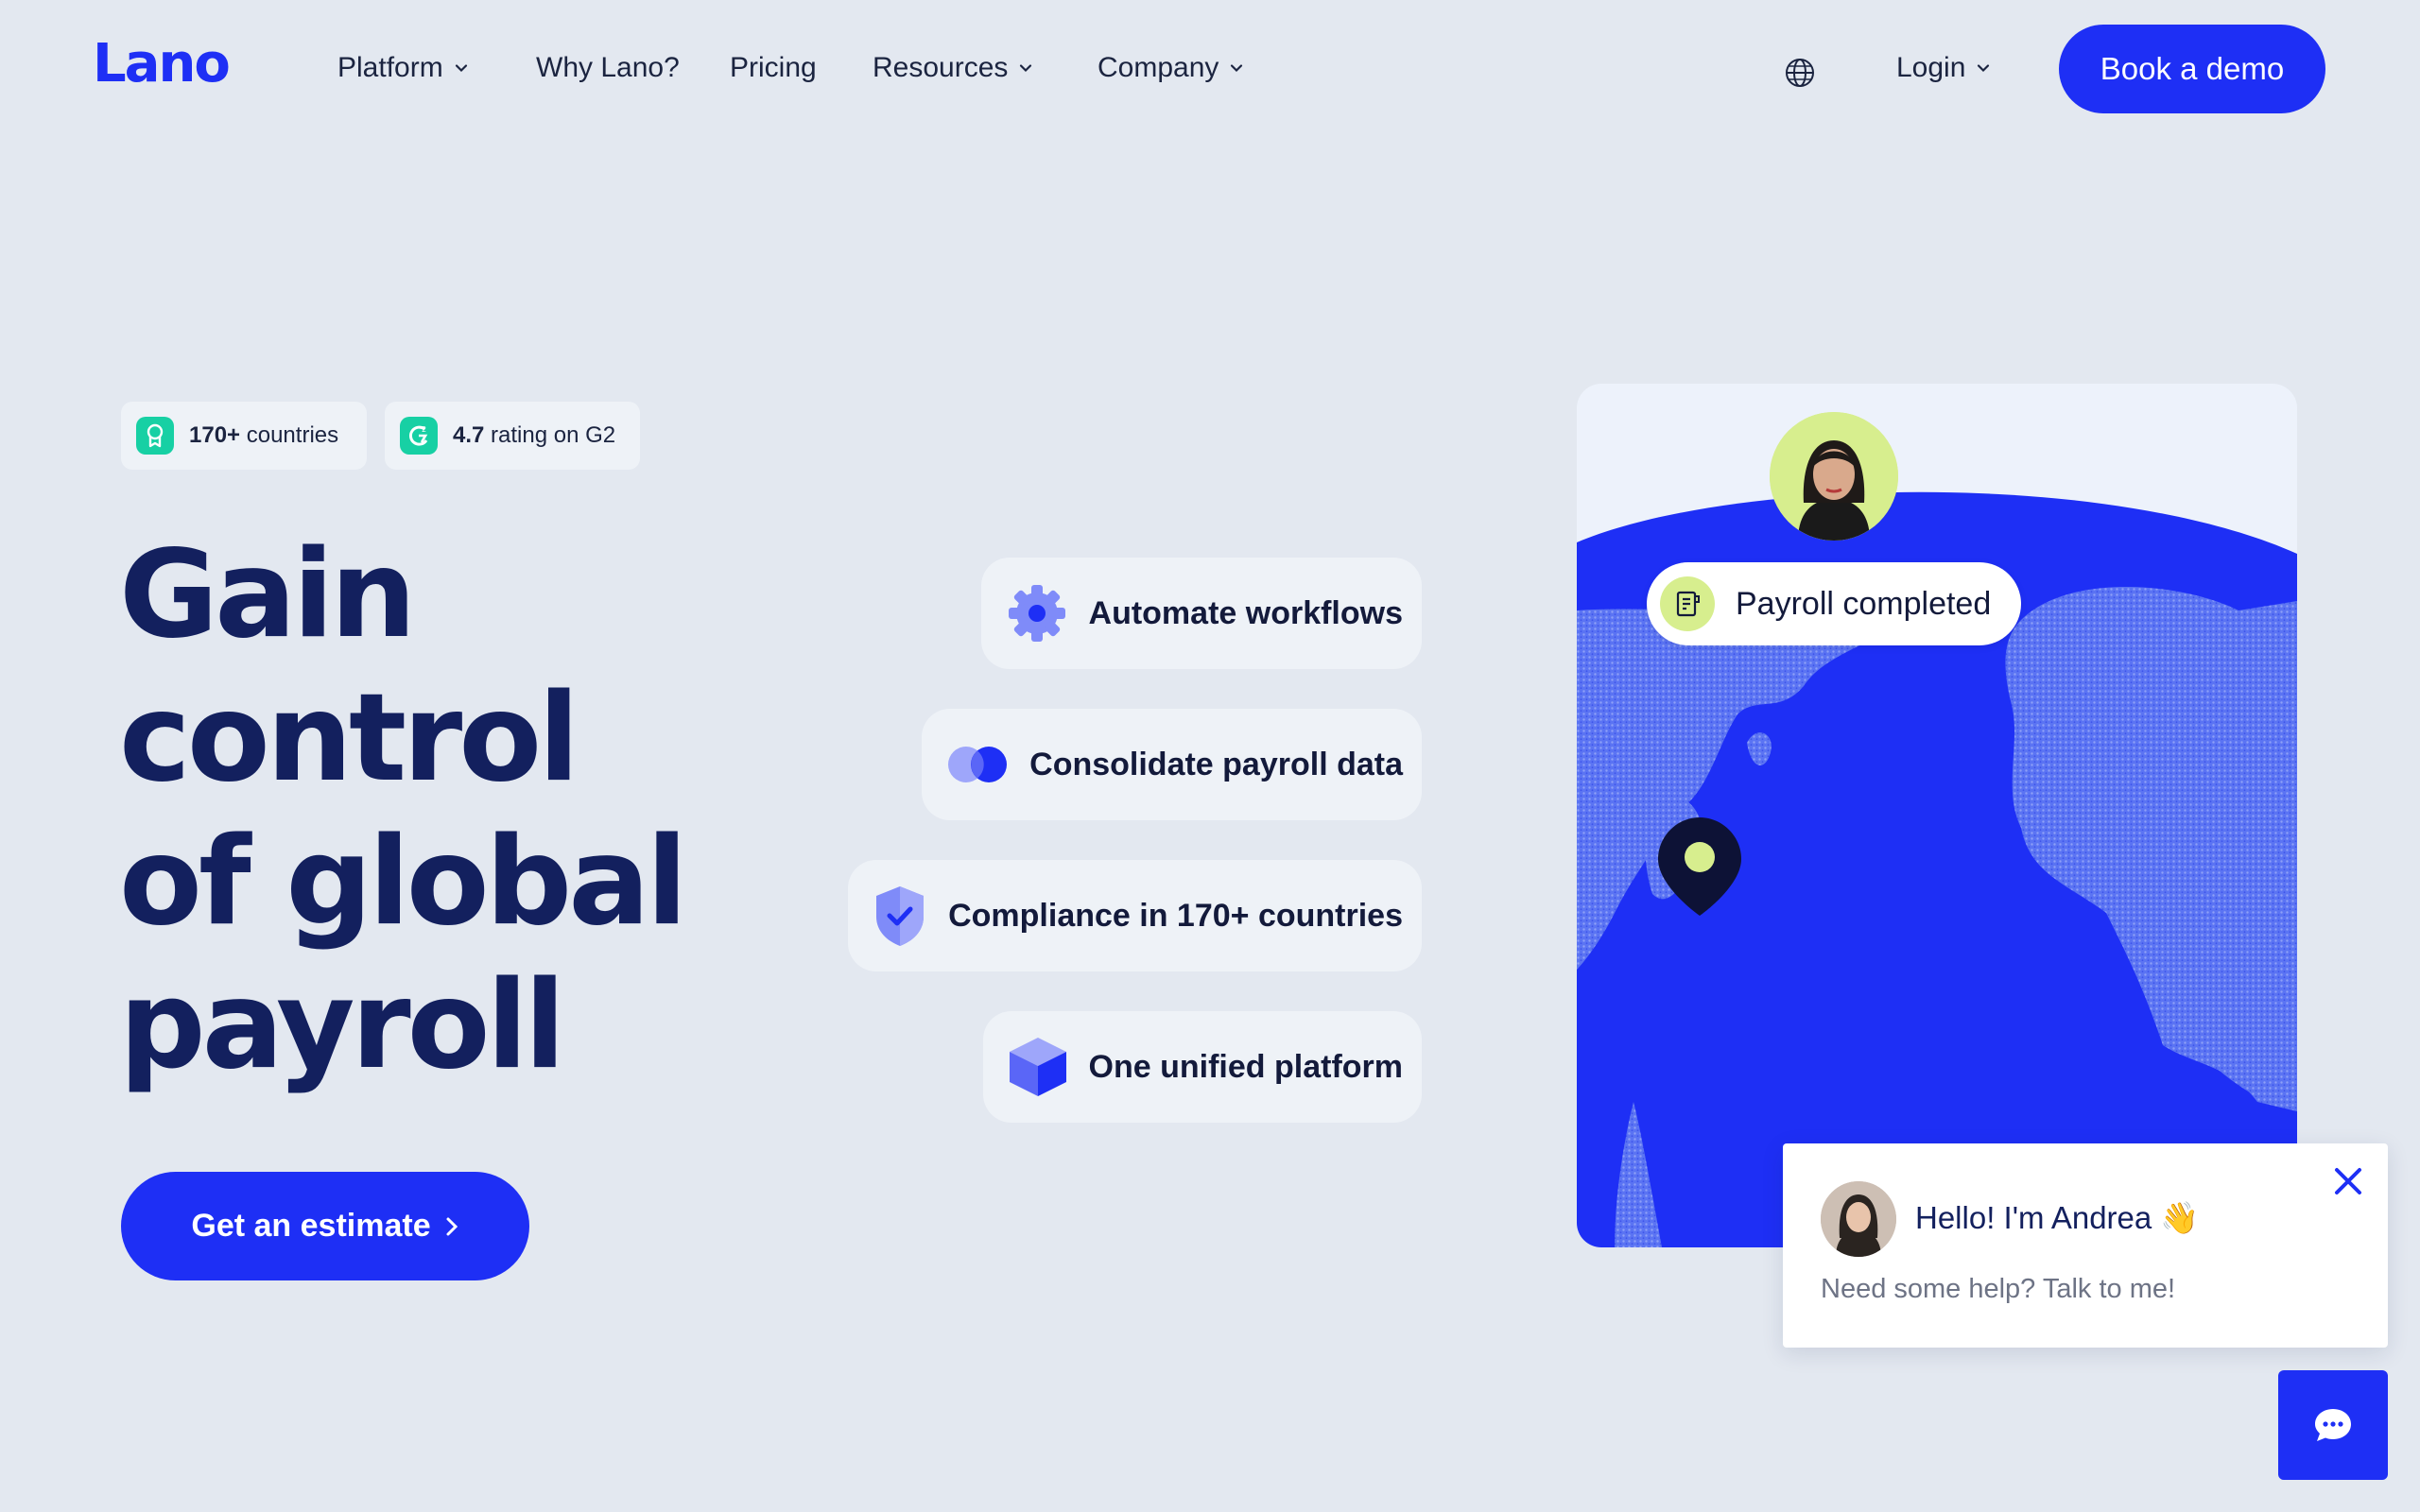  What do you see at coordinates (390, 67) in the screenshot?
I see `nav-label: Platform` at bounding box center [390, 67].